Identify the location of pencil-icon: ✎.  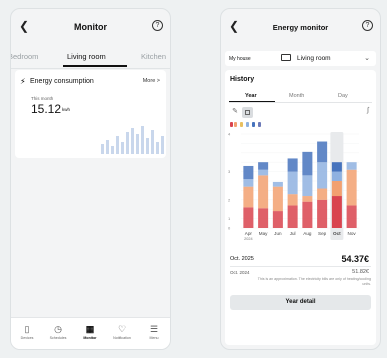
(235, 112).